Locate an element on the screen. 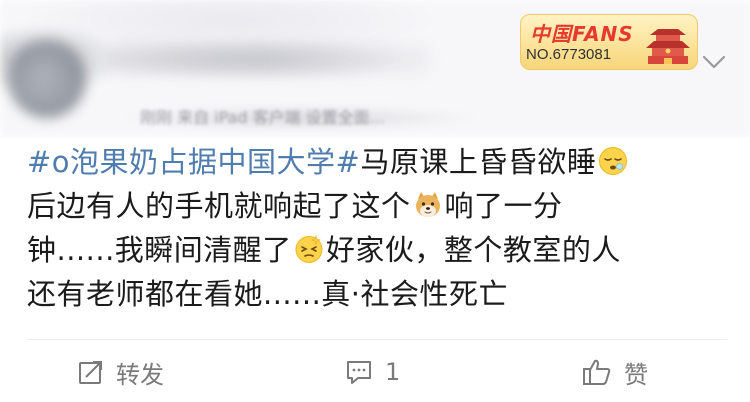 The image size is (750, 402). repost-label: 转发 is located at coordinates (140, 374).